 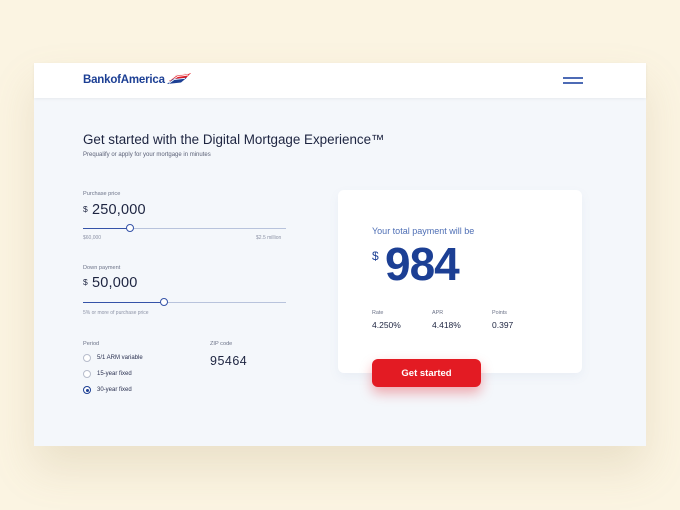 I want to click on down-payment-label: Down payment, so click(x=102, y=268).